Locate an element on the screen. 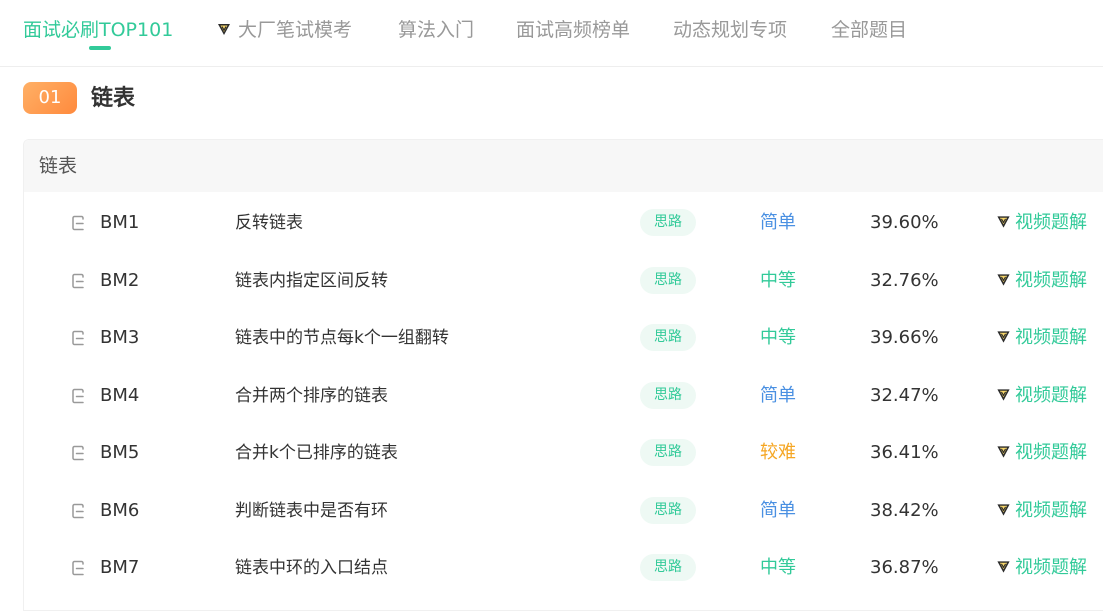  tab-label: 面试高频榜单 is located at coordinates (573, 30).